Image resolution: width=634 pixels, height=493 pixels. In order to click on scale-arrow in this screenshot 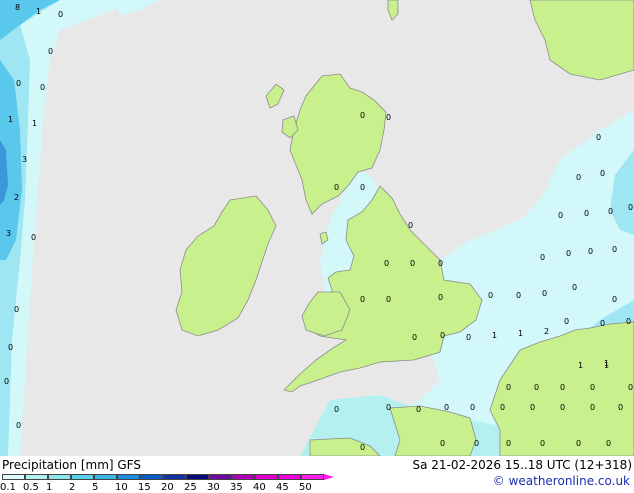, I will do `click(329, 477)`.